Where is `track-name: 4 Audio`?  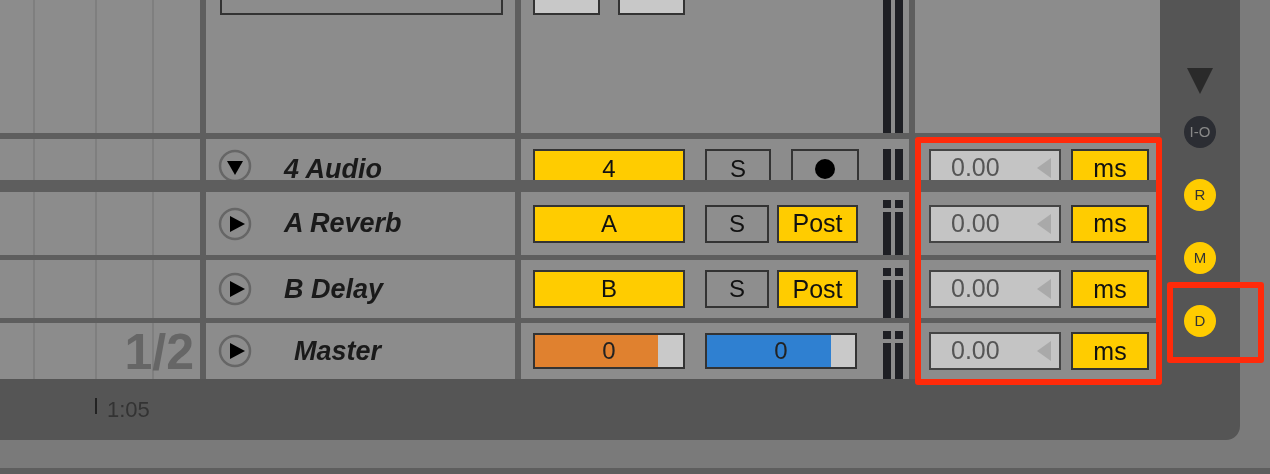 track-name: 4 Audio is located at coordinates (333, 166).